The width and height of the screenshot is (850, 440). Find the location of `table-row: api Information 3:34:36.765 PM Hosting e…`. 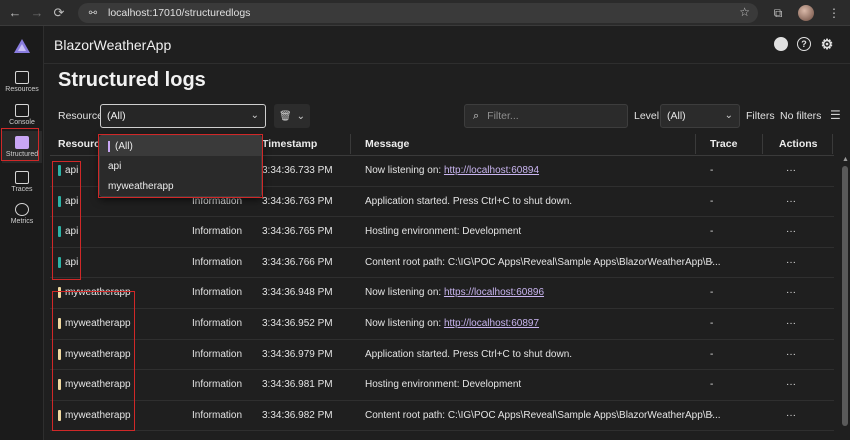

table-row: api Information 3:34:36.765 PM Hosting e… is located at coordinates (442, 232).